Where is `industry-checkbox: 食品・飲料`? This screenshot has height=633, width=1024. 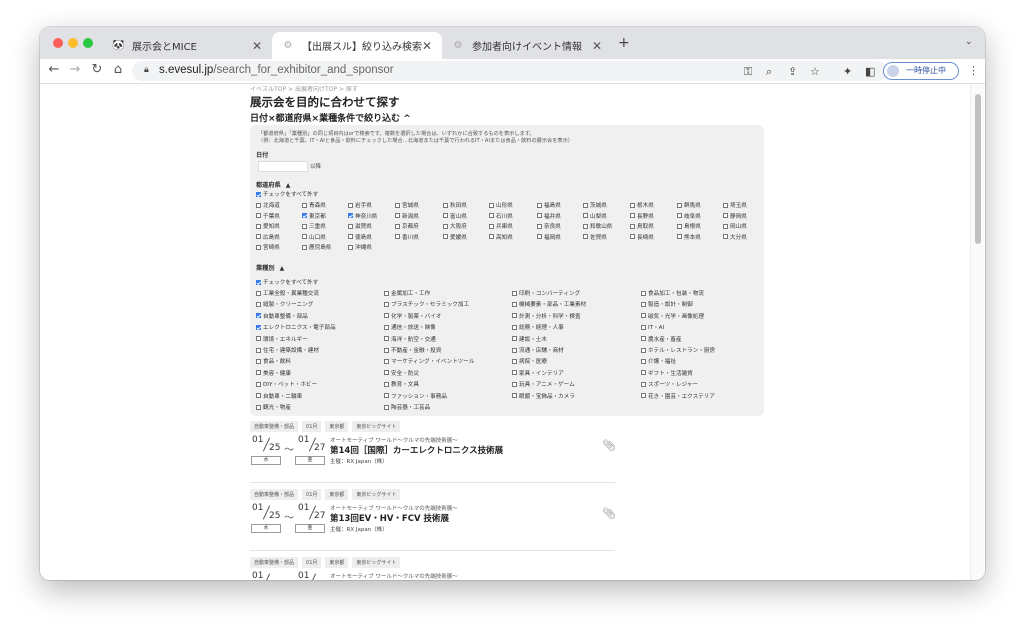 industry-checkbox: 食品・飲料 is located at coordinates (273, 361).